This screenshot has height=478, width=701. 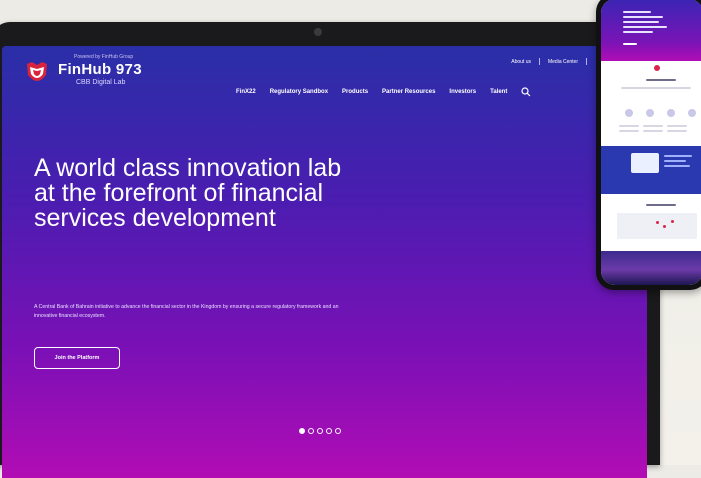 I want to click on search-icon, so click(x=526, y=92).